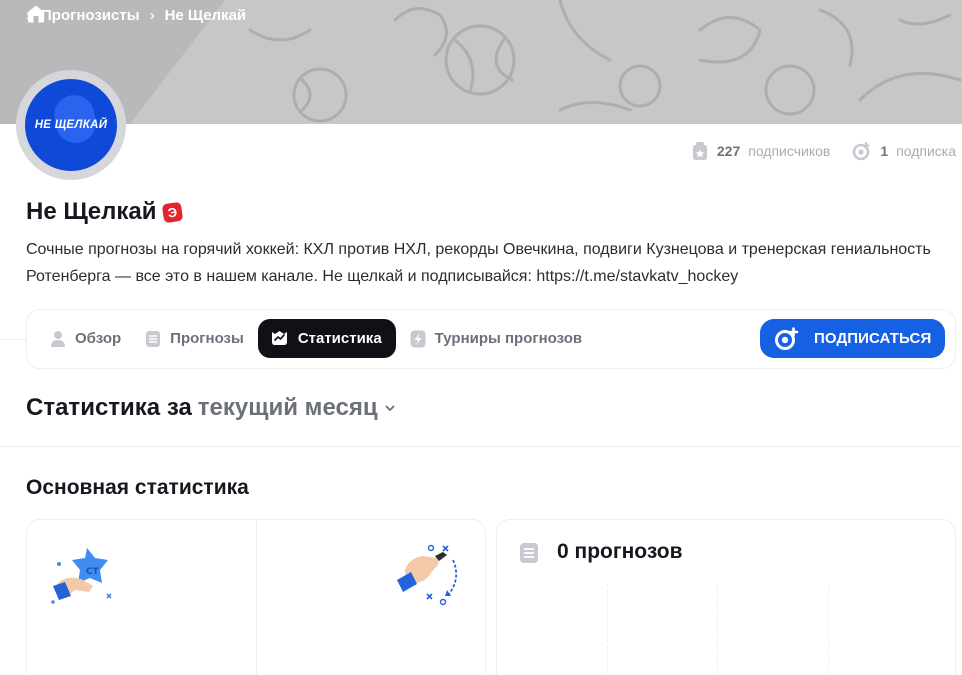 The width and height of the screenshot is (962, 675). I want to click on main-stats-card: CT, so click(256, 597).